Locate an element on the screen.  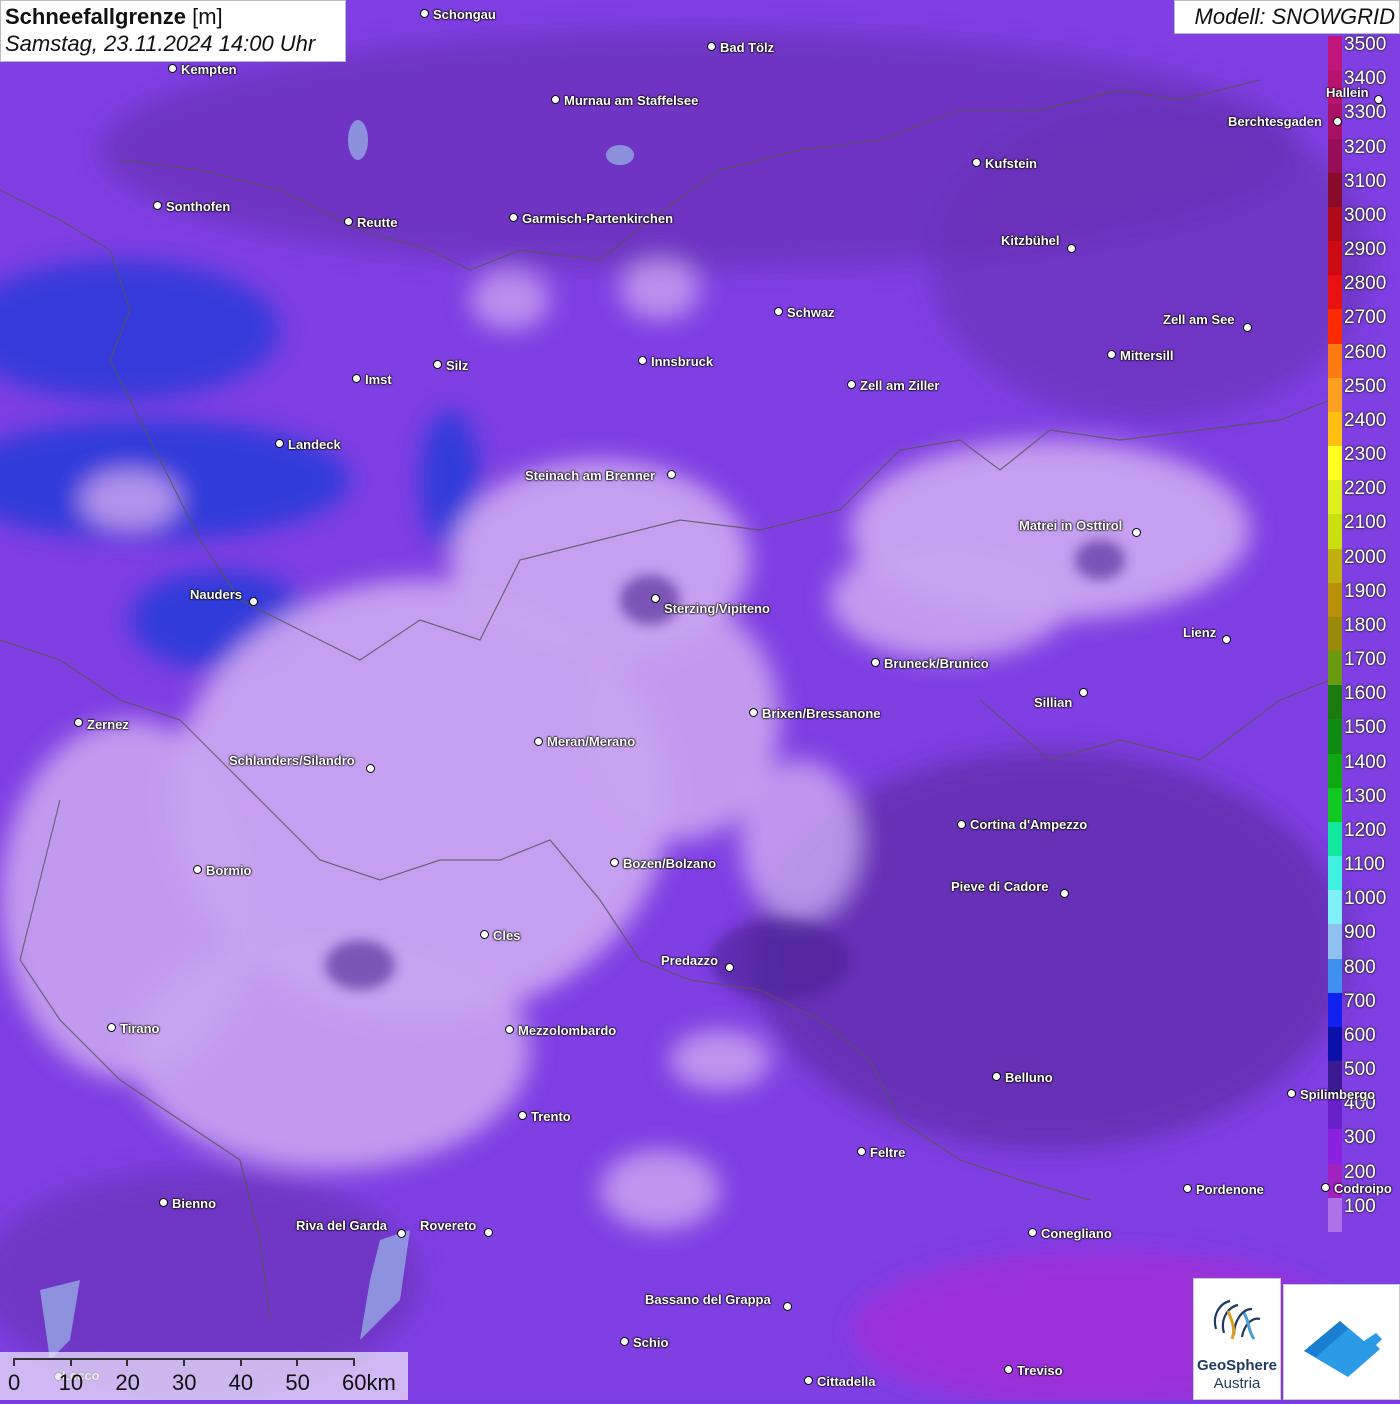
legend-label: 2000 is located at coordinates (1365, 557).